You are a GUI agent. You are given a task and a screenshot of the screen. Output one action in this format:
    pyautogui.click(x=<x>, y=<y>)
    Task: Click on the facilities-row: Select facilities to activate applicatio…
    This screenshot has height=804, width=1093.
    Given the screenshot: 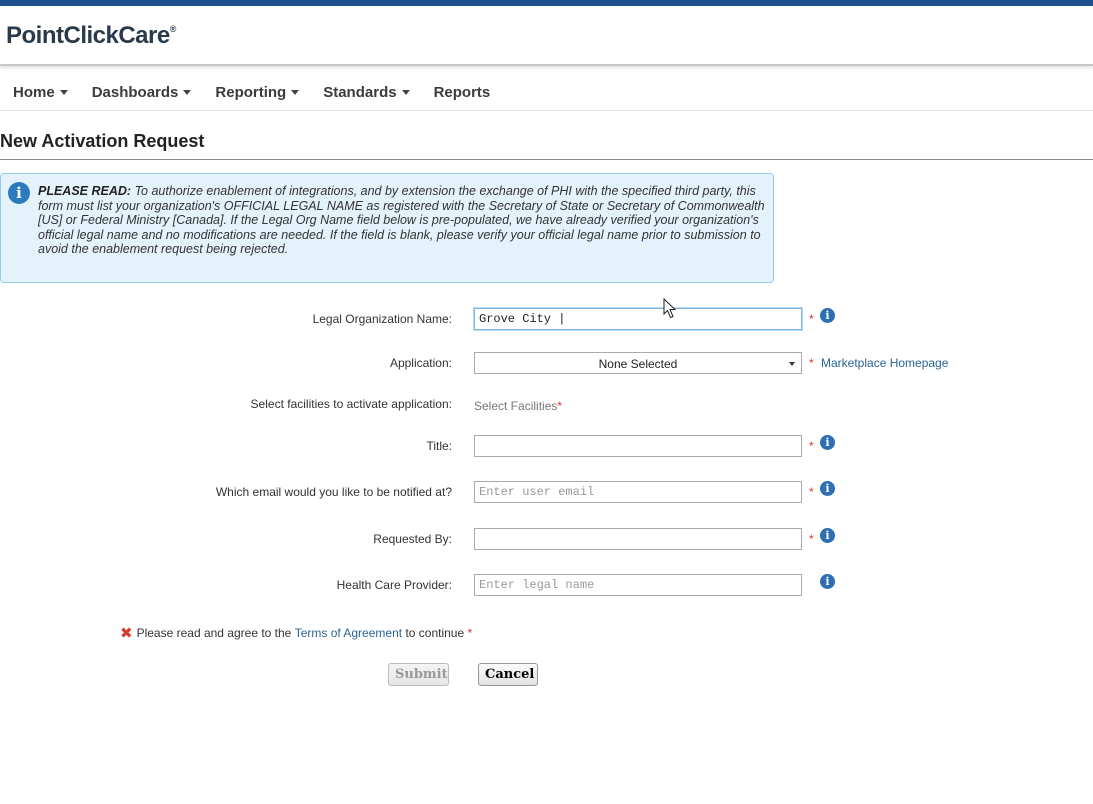 What is the action you would take?
    pyautogui.click(x=546, y=404)
    